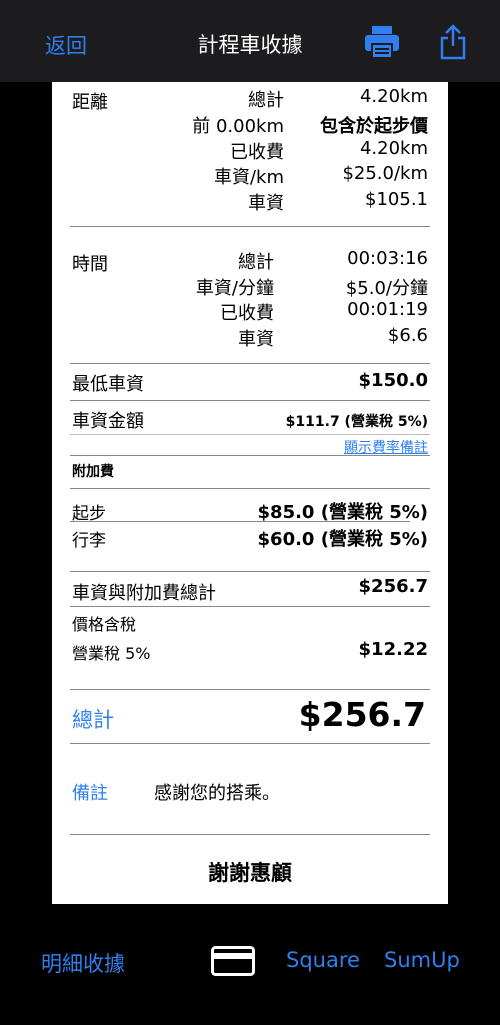 The width and height of the screenshot is (500, 1025). Describe the element at coordinates (374, 126) in the screenshot. I see `distance-prior-value: 包含於起步價` at that location.